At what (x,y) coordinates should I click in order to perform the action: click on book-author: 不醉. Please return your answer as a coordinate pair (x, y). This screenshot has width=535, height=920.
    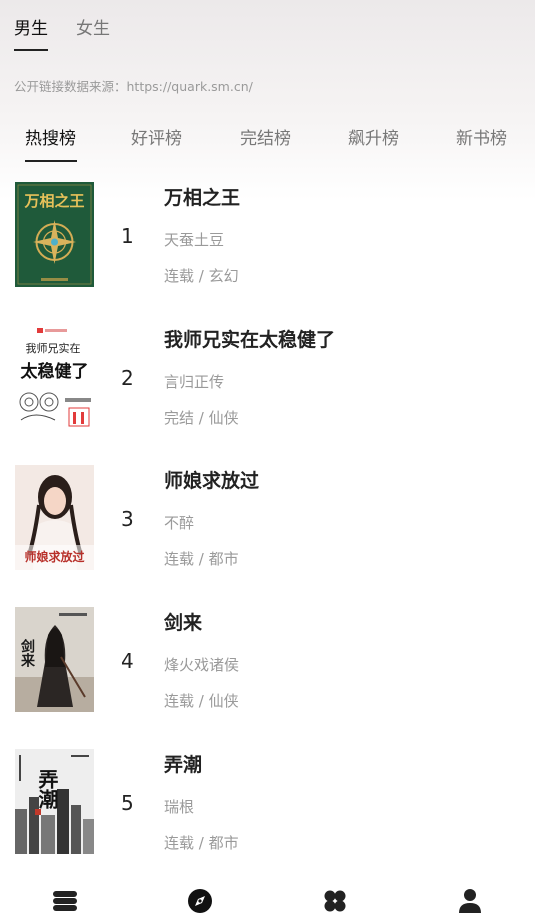
    Looking at the image, I should click on (179, 523).